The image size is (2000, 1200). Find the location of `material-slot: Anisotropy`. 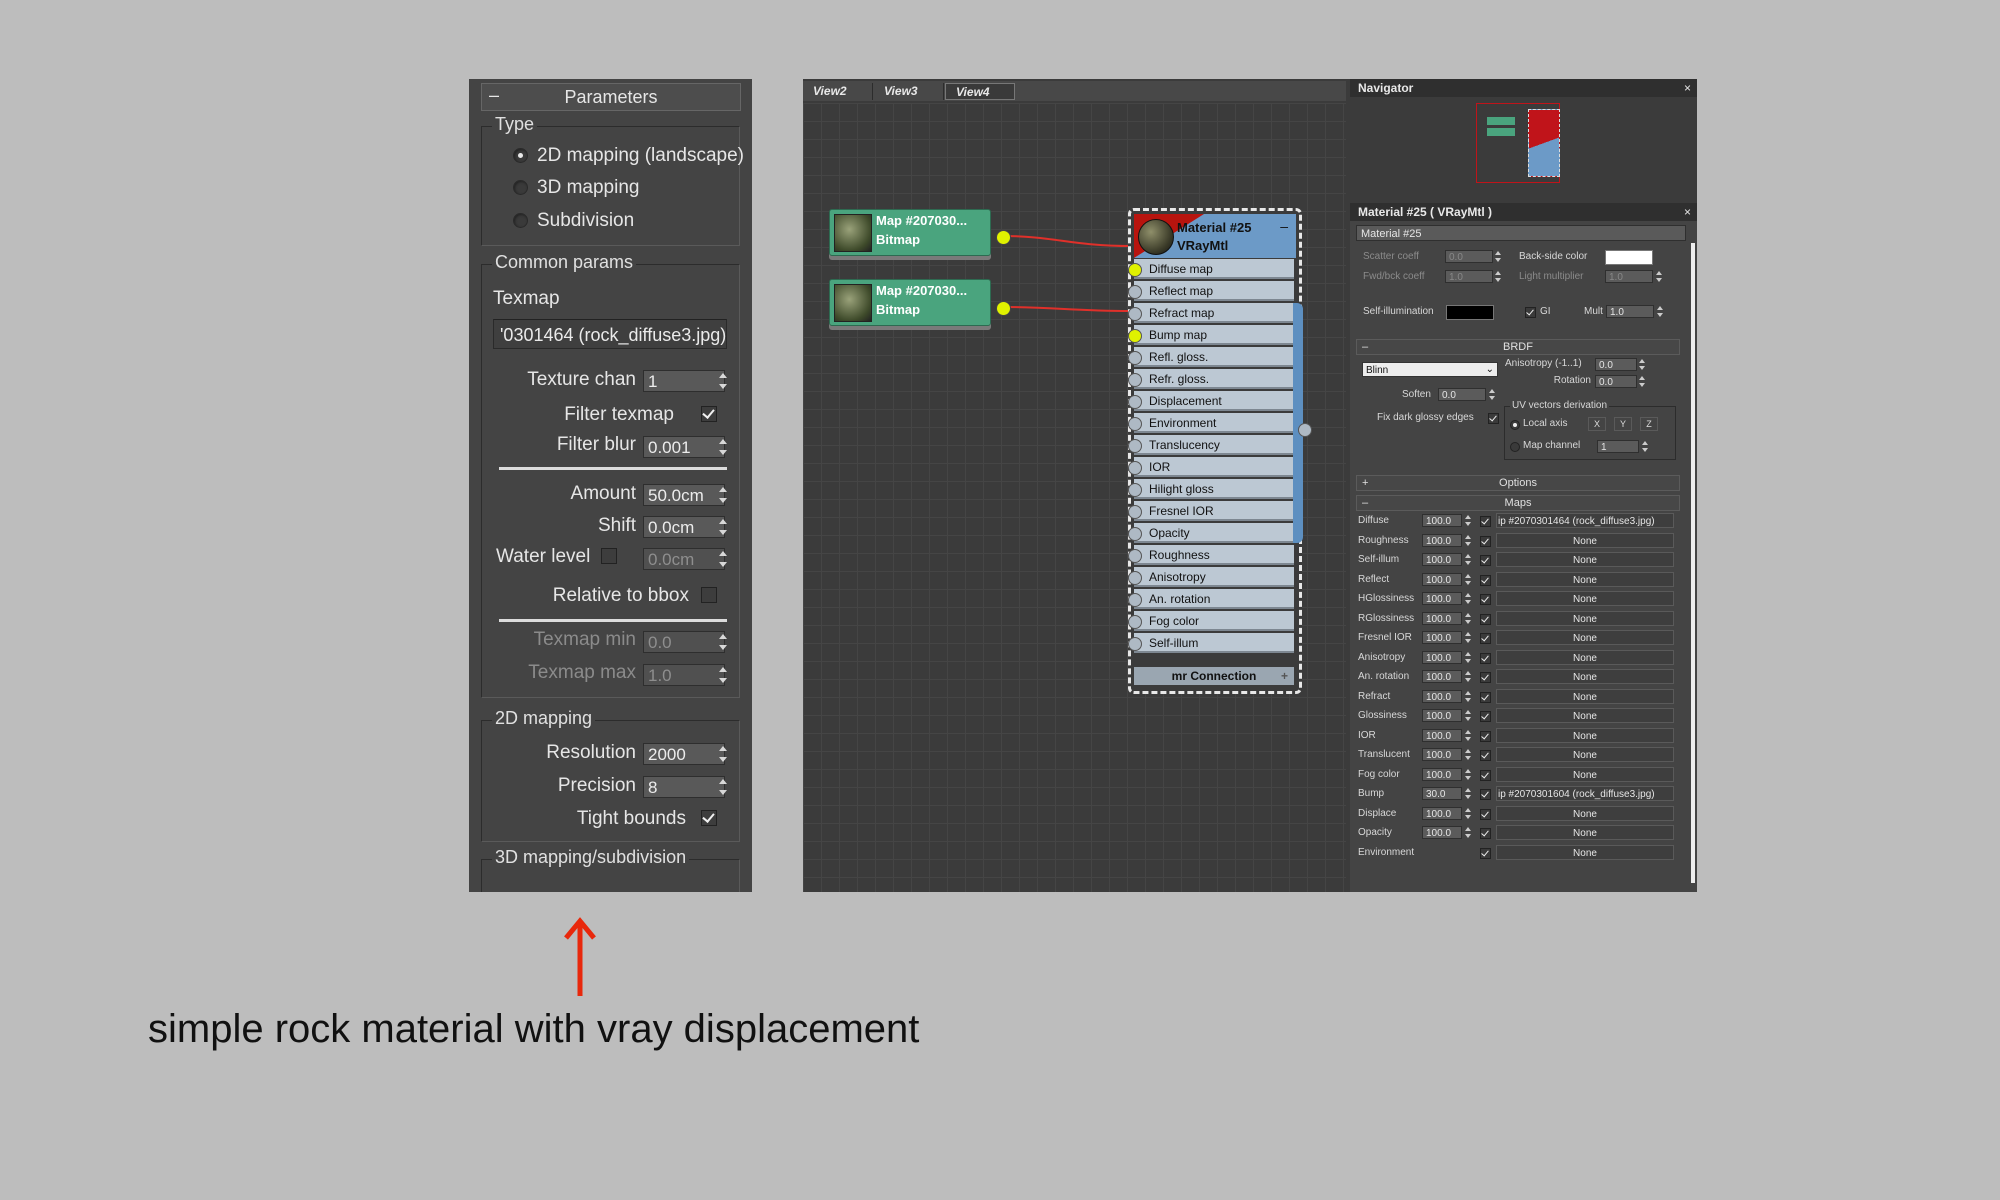

material-slot: Anisotropy is located at coordinates (1214, 577).